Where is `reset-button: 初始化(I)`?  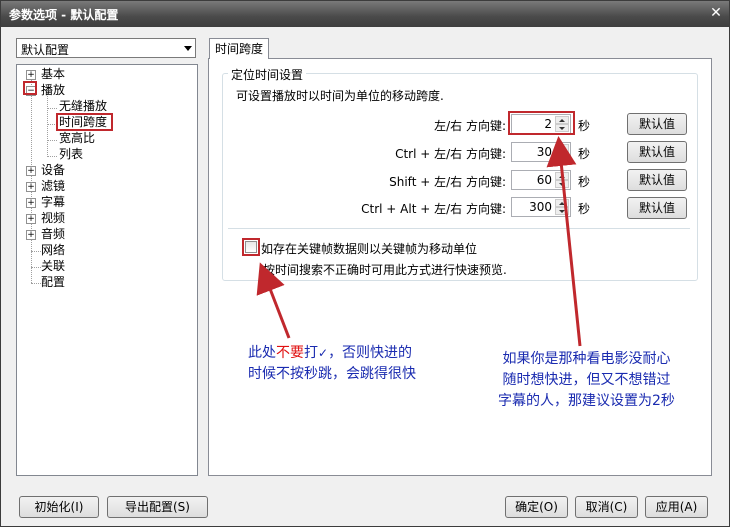 reset-button: 初始化(I) is located at coordinates (59, 507).